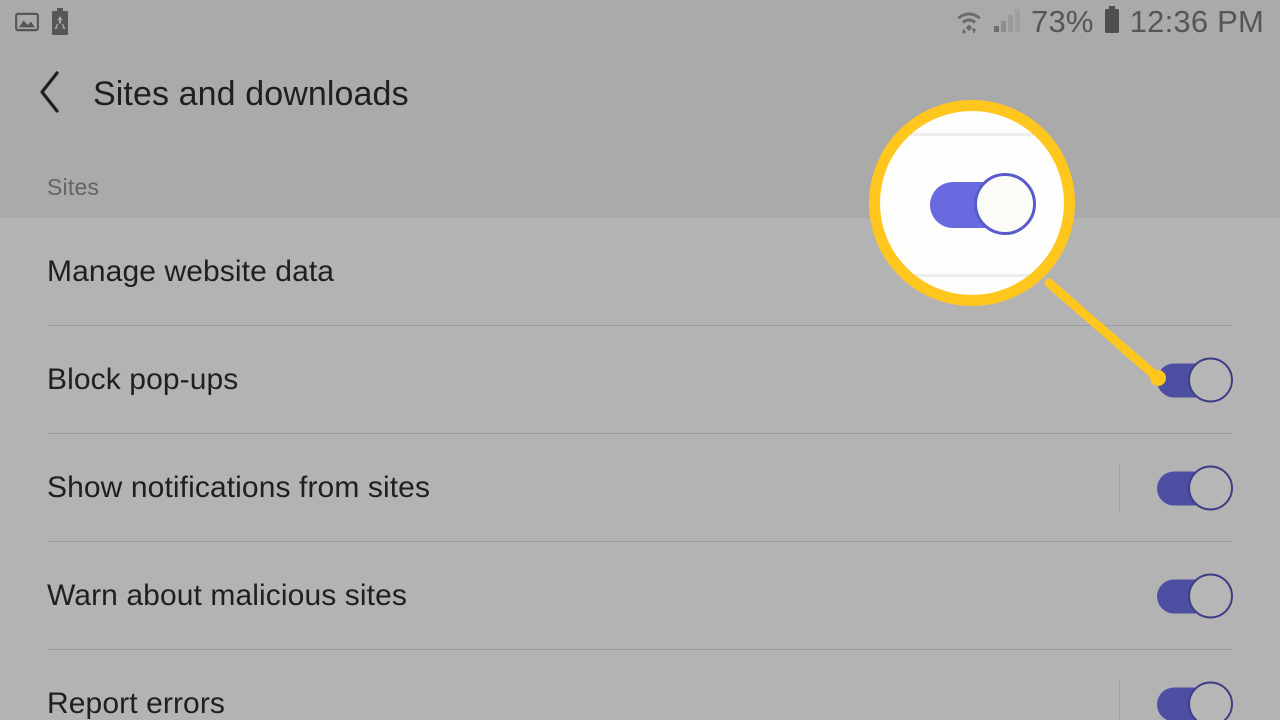 The width and height of the screenshot is (1280, 720). What do you see at coordinates (983, 275) in the screenshot?
I see `magnified-divider-bottom` at bounding box center [983, 275].